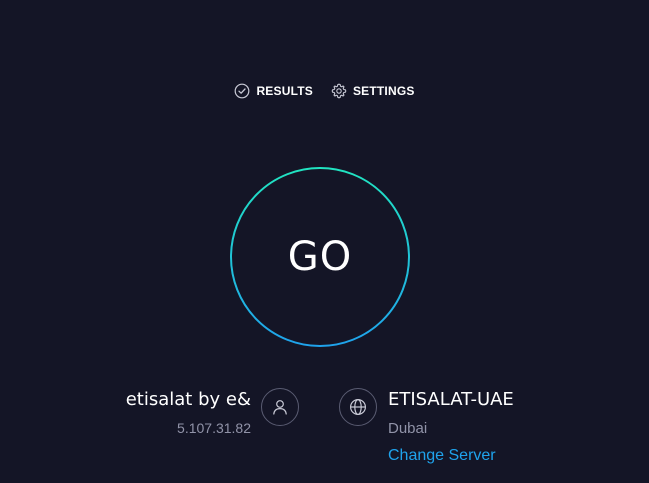 This screenshot has height=483, width=649. I want to click on settings-label: SETTINGS, so click(383, 91).